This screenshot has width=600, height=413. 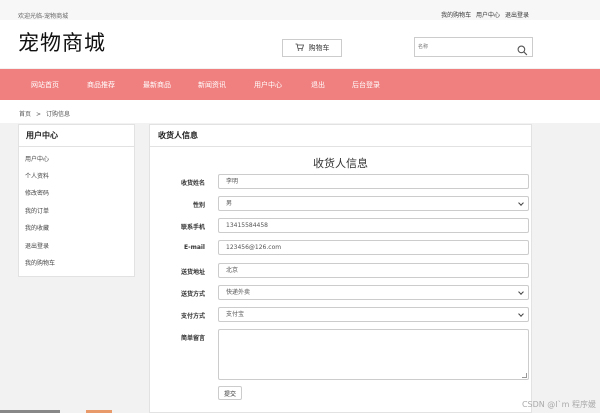 I want to click on sidebar-item-logout: 退出登录, so click(x=37, y=245).